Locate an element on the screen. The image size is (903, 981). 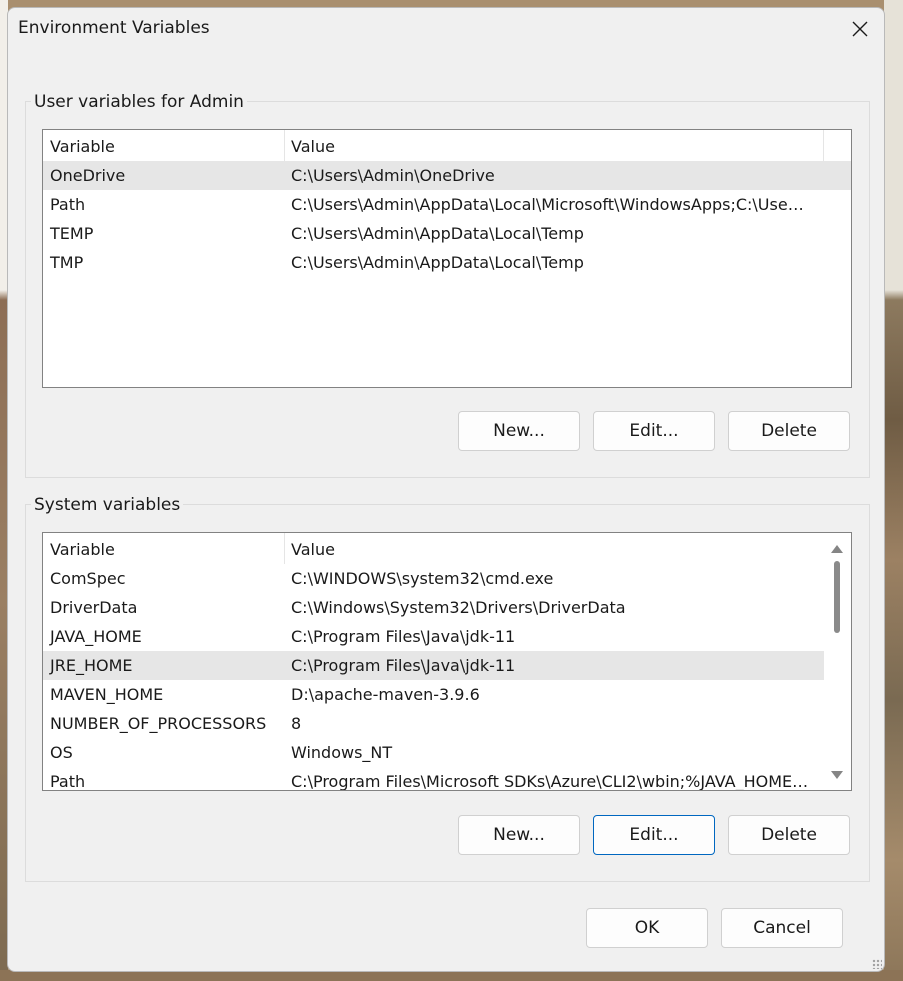
variable-value: D:\apache-maven-3.9.6 is located at coordinates (385, 694).